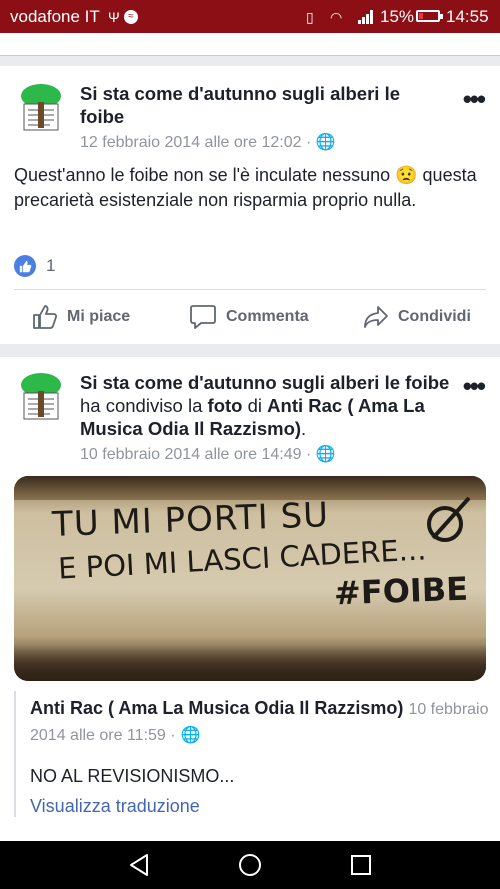  I want to click on divider, so click(250, 289).